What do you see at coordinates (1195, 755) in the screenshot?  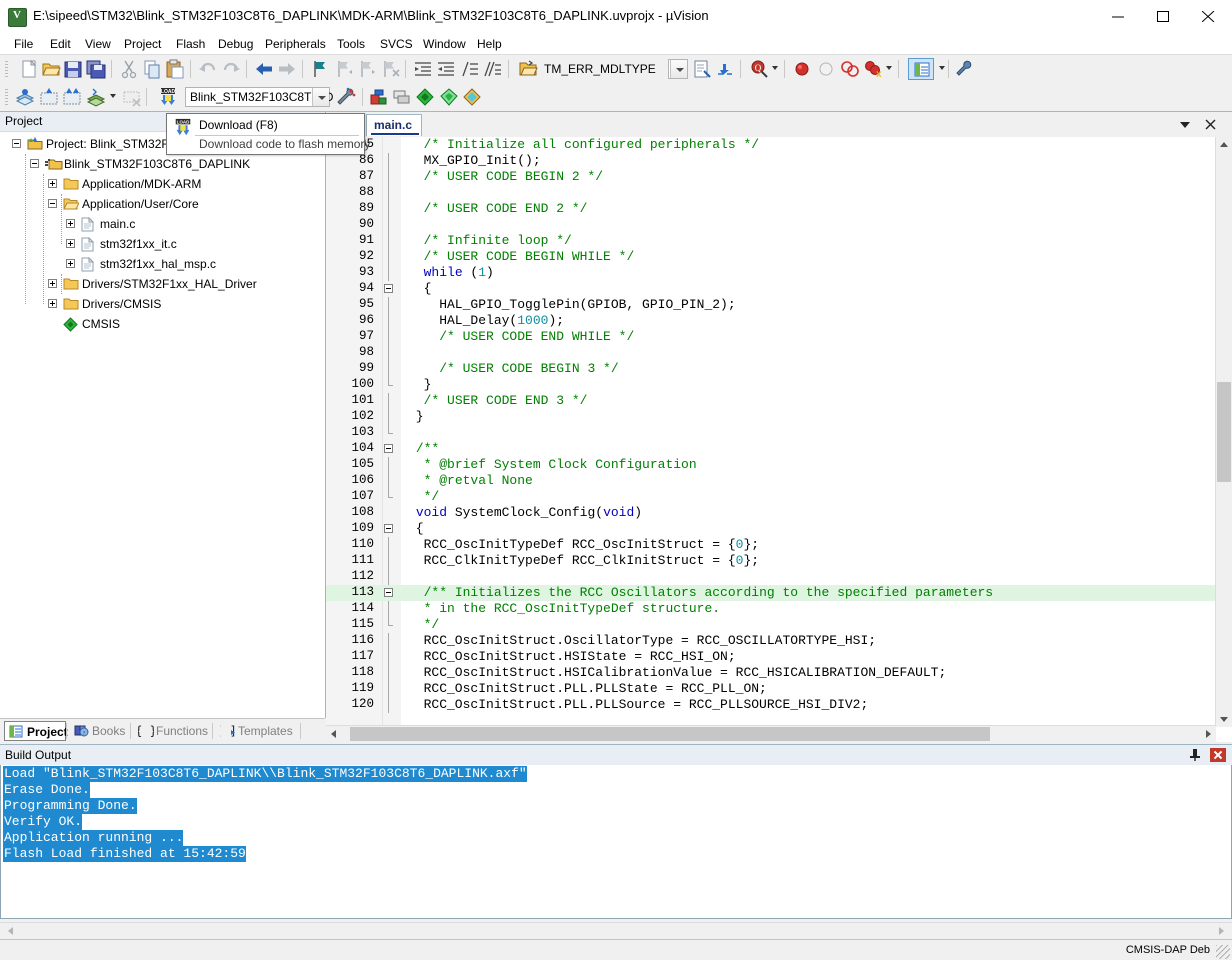 I see `pin-icon` at bounding box center [1195, 755].